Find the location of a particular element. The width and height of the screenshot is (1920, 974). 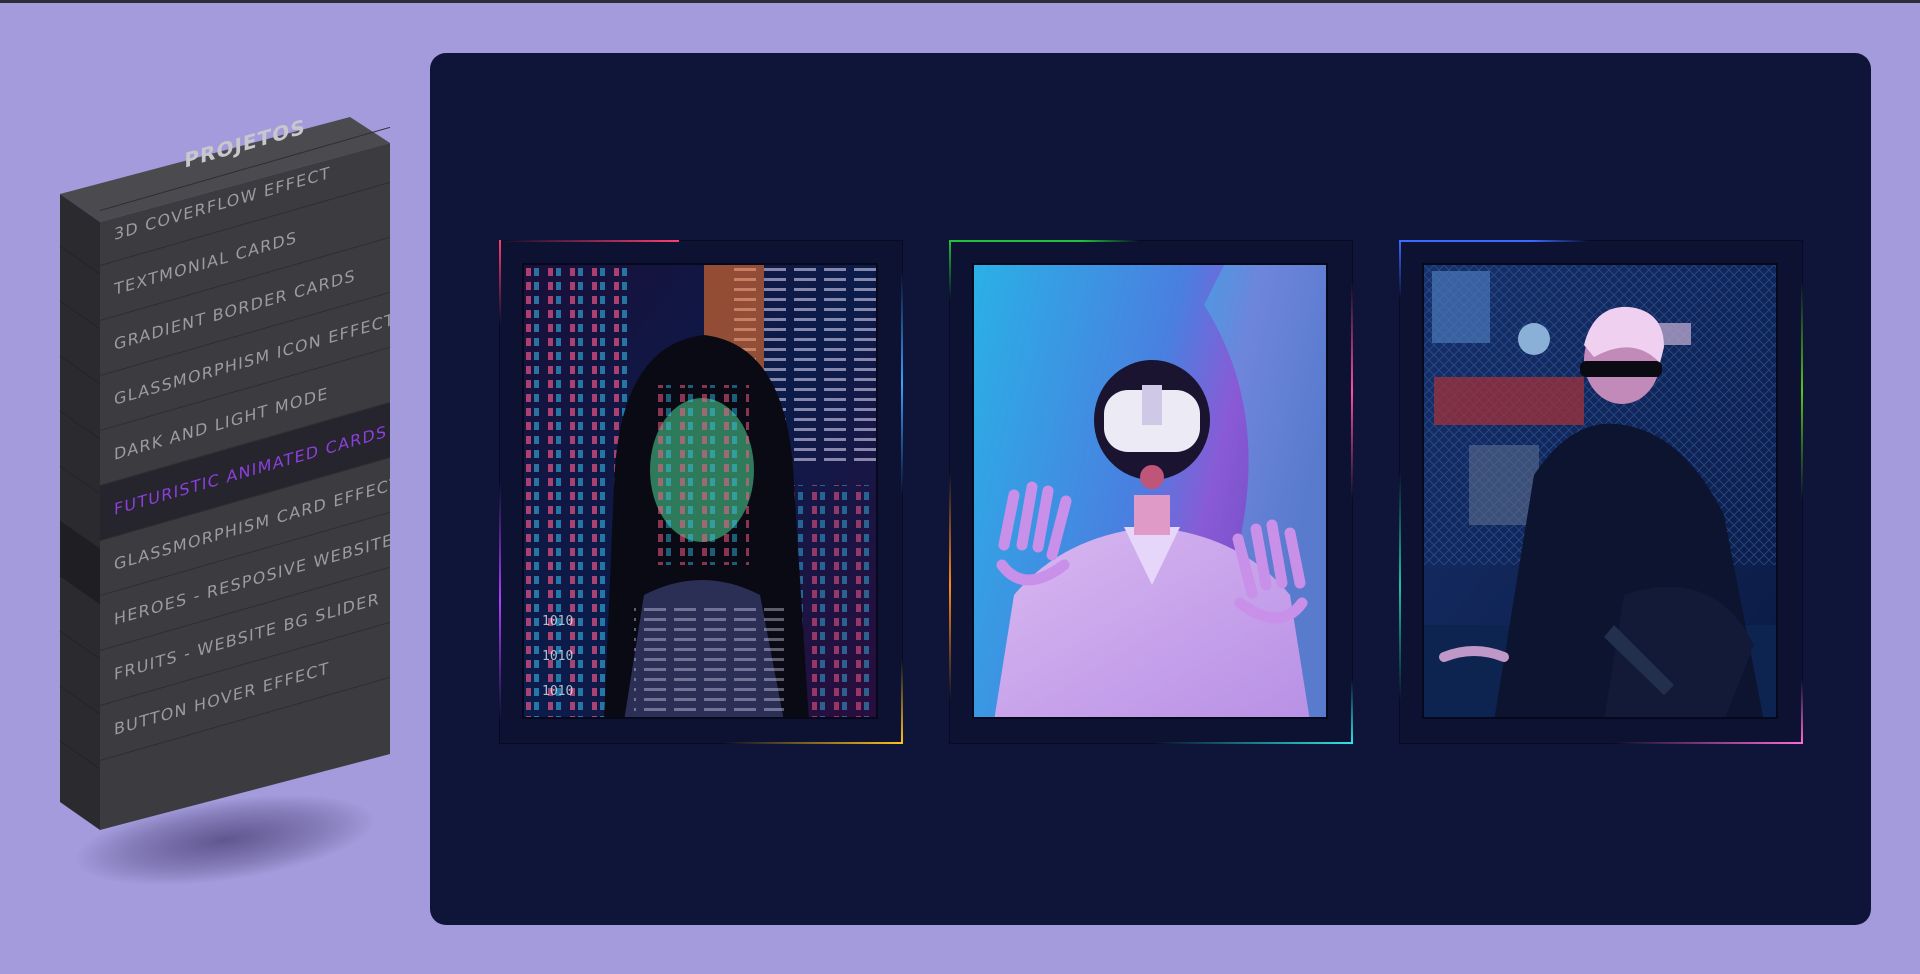

card-photo-vr-headset is located at coordinates (1150, 491).